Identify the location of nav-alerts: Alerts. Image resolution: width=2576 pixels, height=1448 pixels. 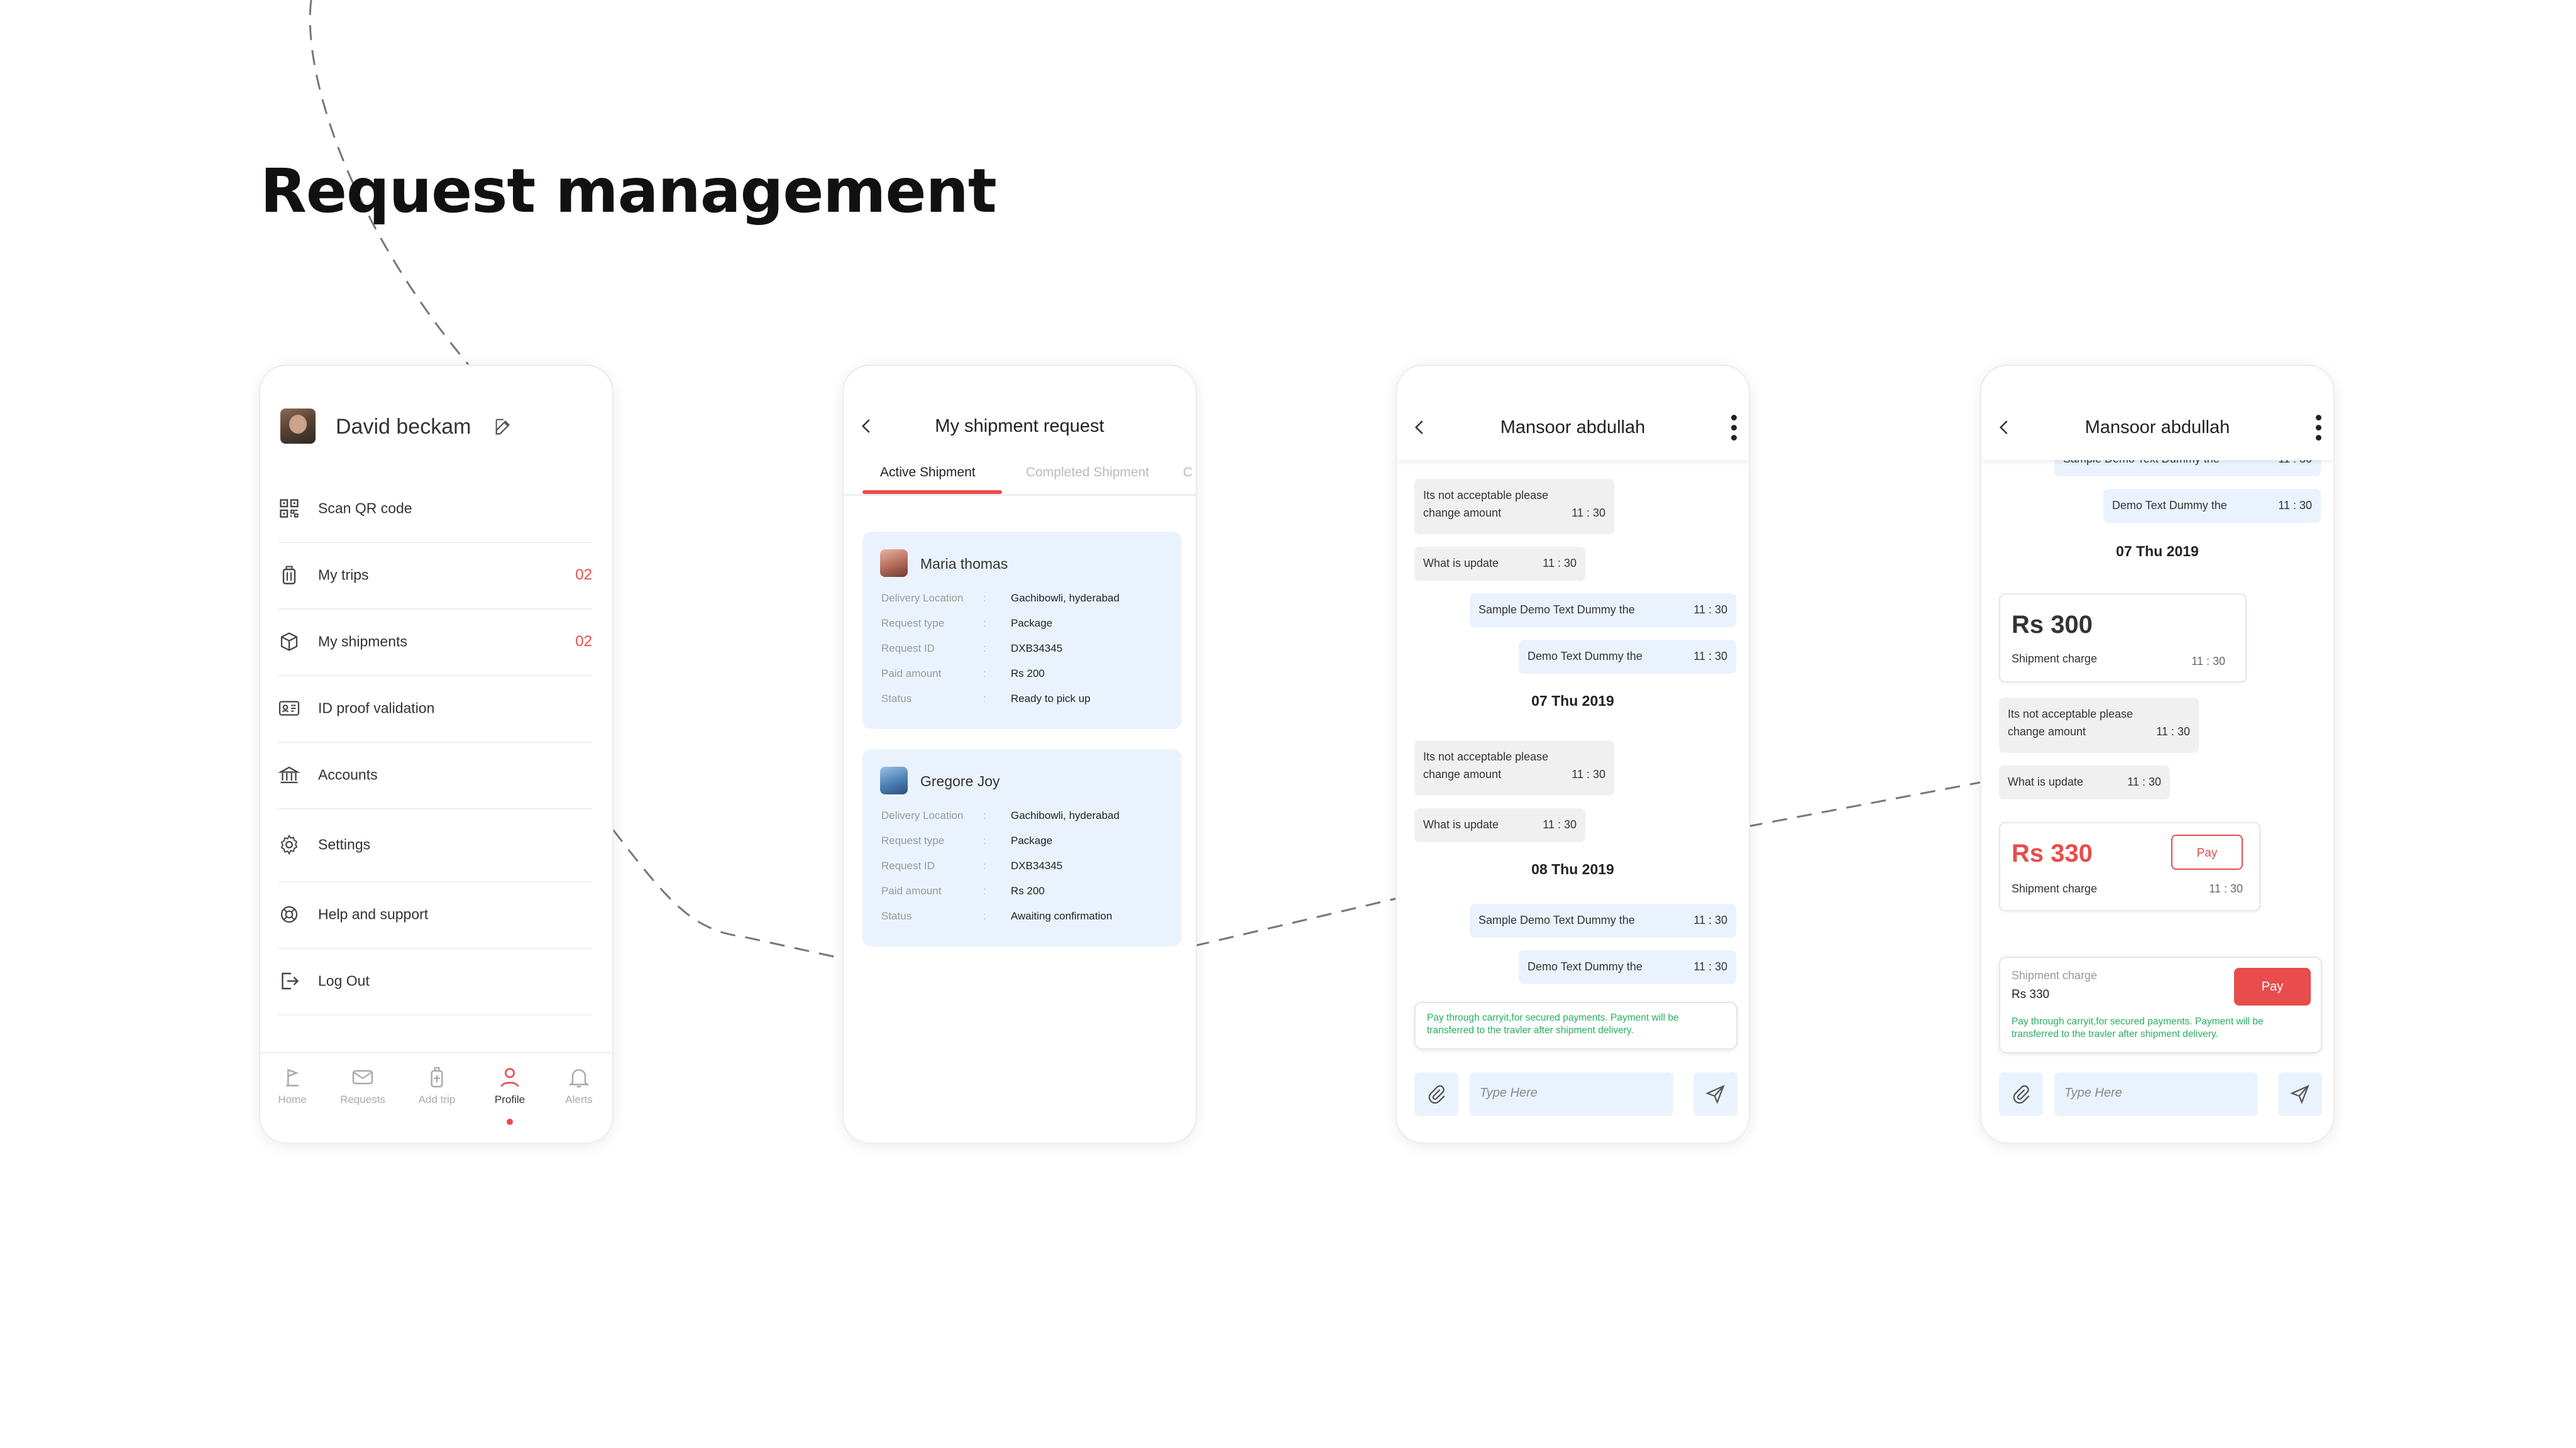
(579, 1085).